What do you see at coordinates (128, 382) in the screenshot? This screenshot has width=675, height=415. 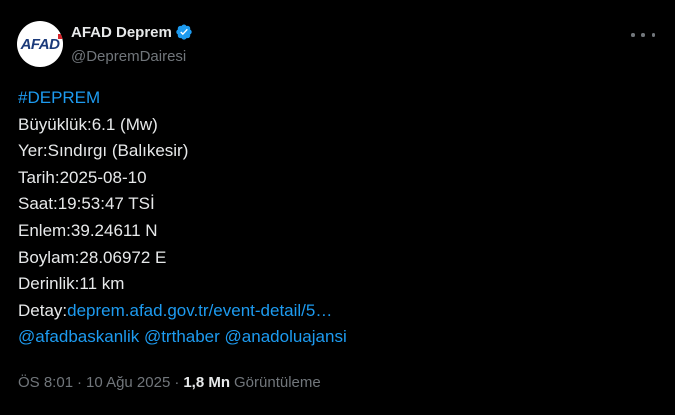 I see `post-date: 10 Ağu 2025` at bounding box center [128, 382].